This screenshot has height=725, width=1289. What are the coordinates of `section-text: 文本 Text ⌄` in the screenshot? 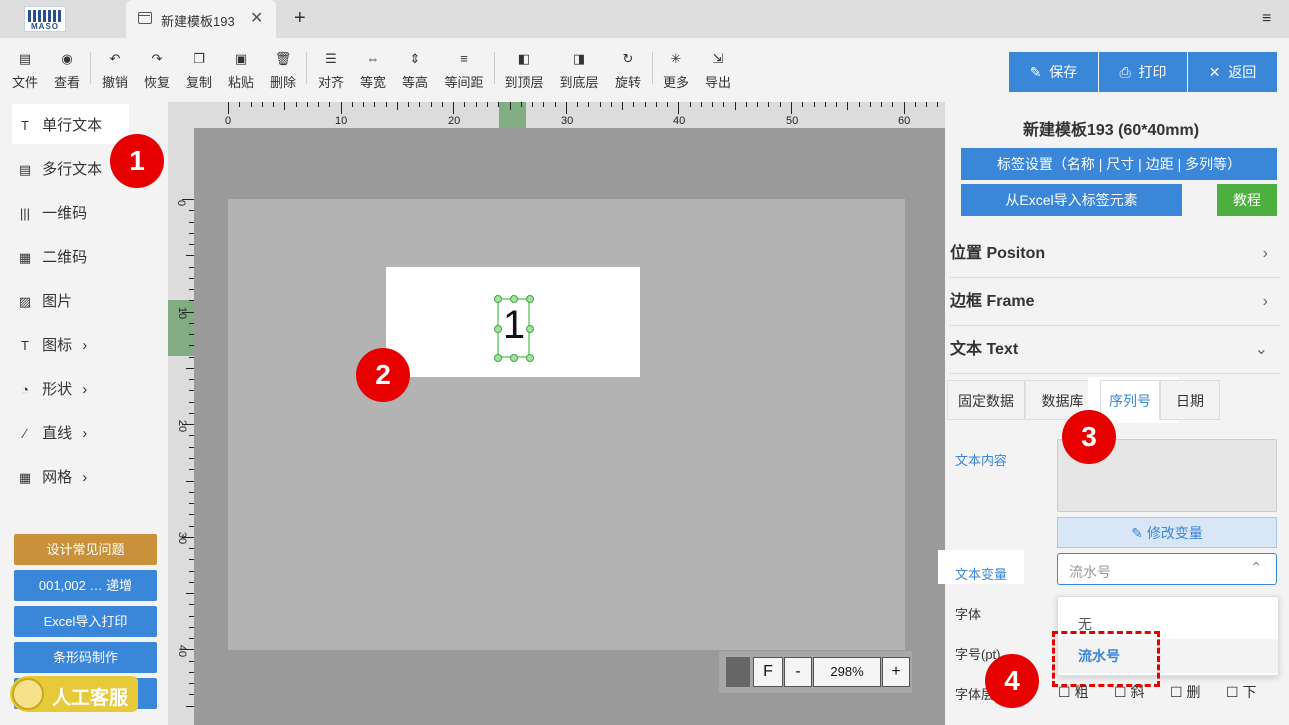 It's located at (1115, 350).